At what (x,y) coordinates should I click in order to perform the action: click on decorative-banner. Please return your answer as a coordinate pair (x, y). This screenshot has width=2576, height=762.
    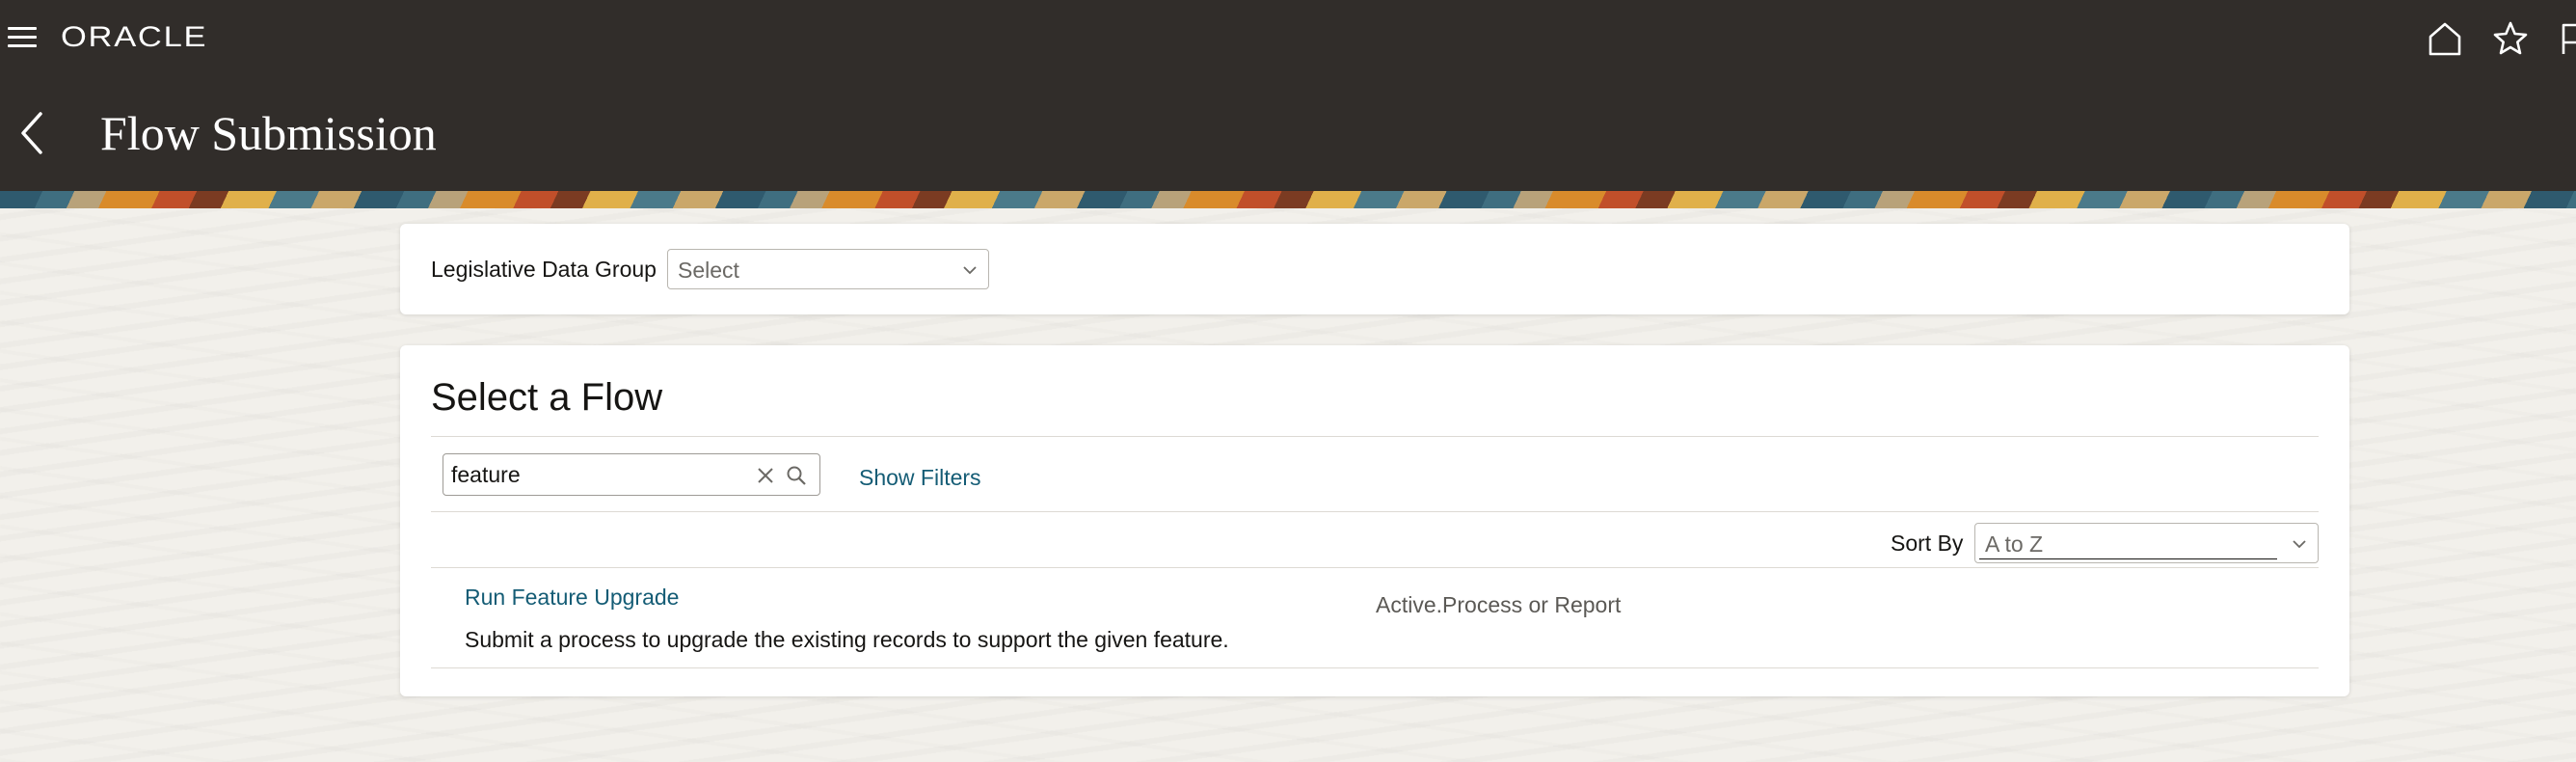
    Looking at the image, I should click on (1288, 200).